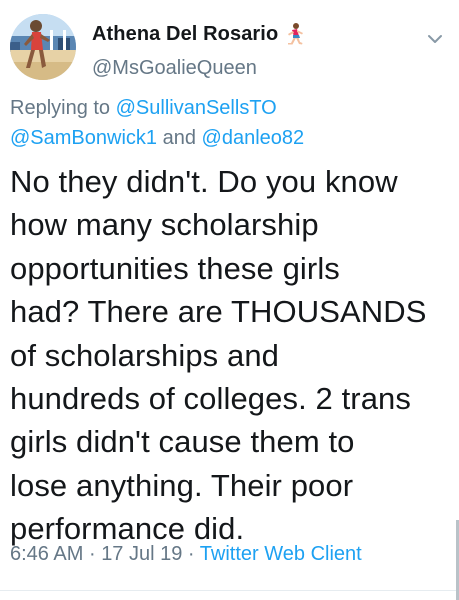  What do you see at coordinates (204, 181) in the screenshot?
I see `tweet-text-line: No they didn't. Do you know` at bounding box center [204, 181].